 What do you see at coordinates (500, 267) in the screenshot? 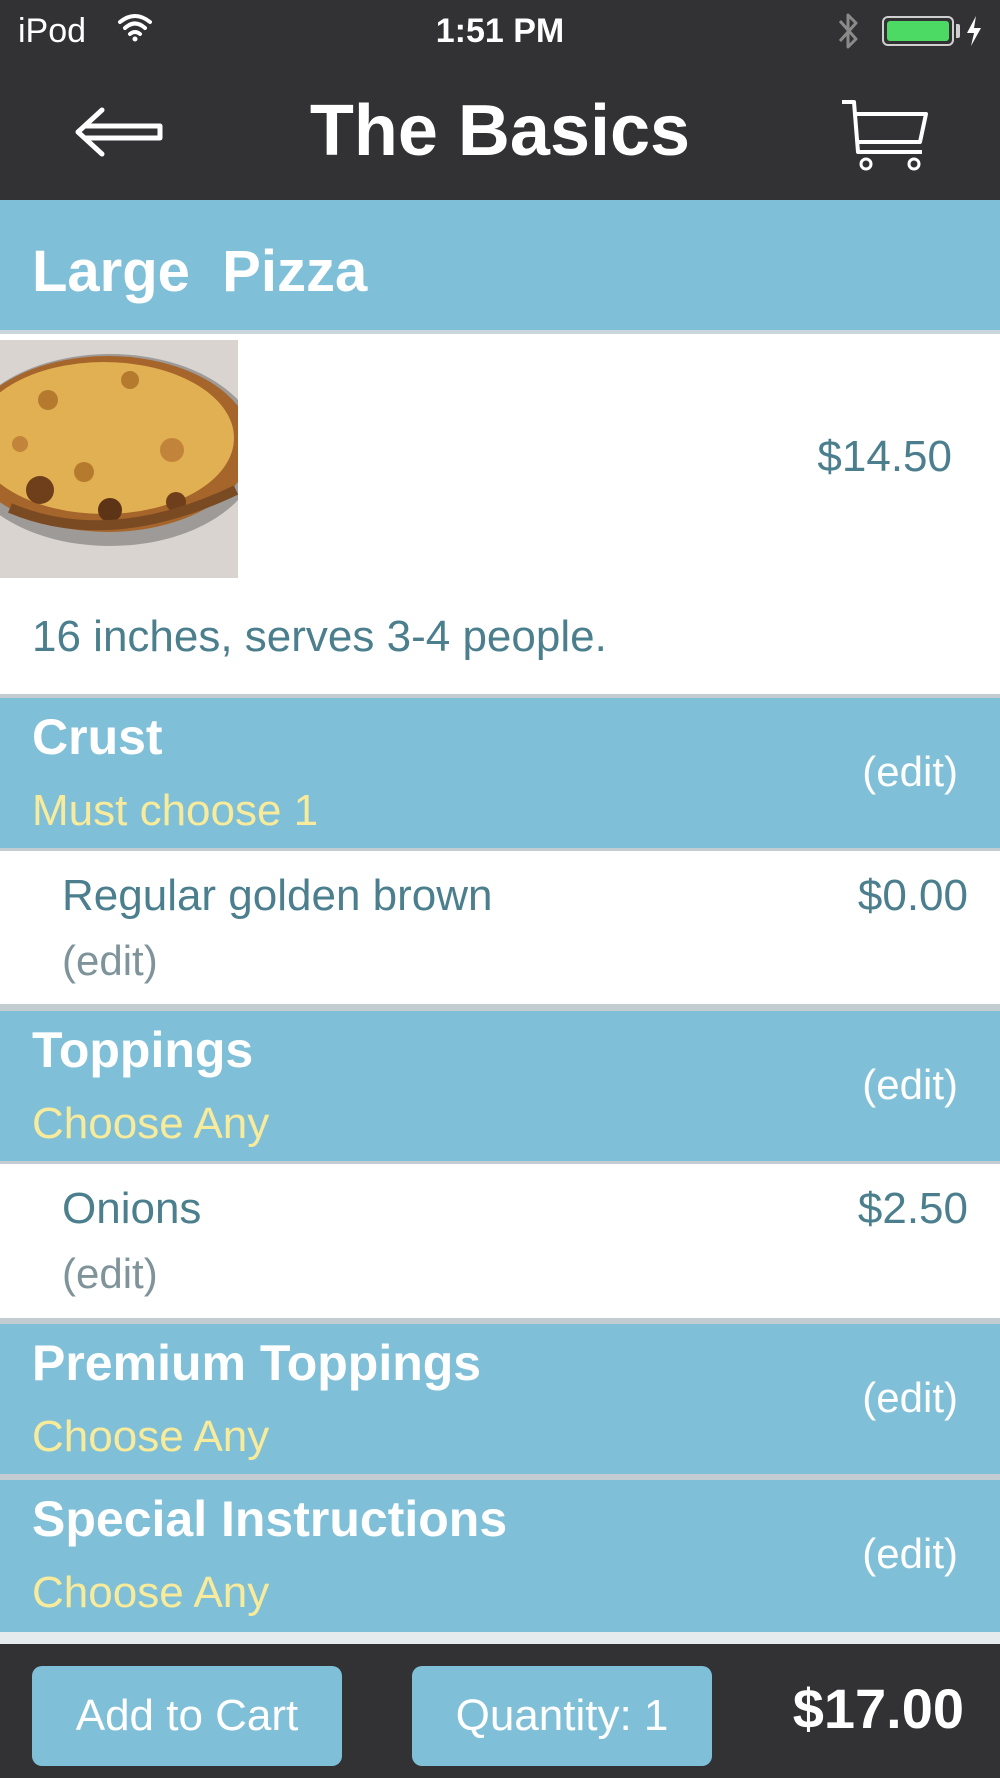
I see `item-header: Large Pizza` at bounding box center [500, 267].